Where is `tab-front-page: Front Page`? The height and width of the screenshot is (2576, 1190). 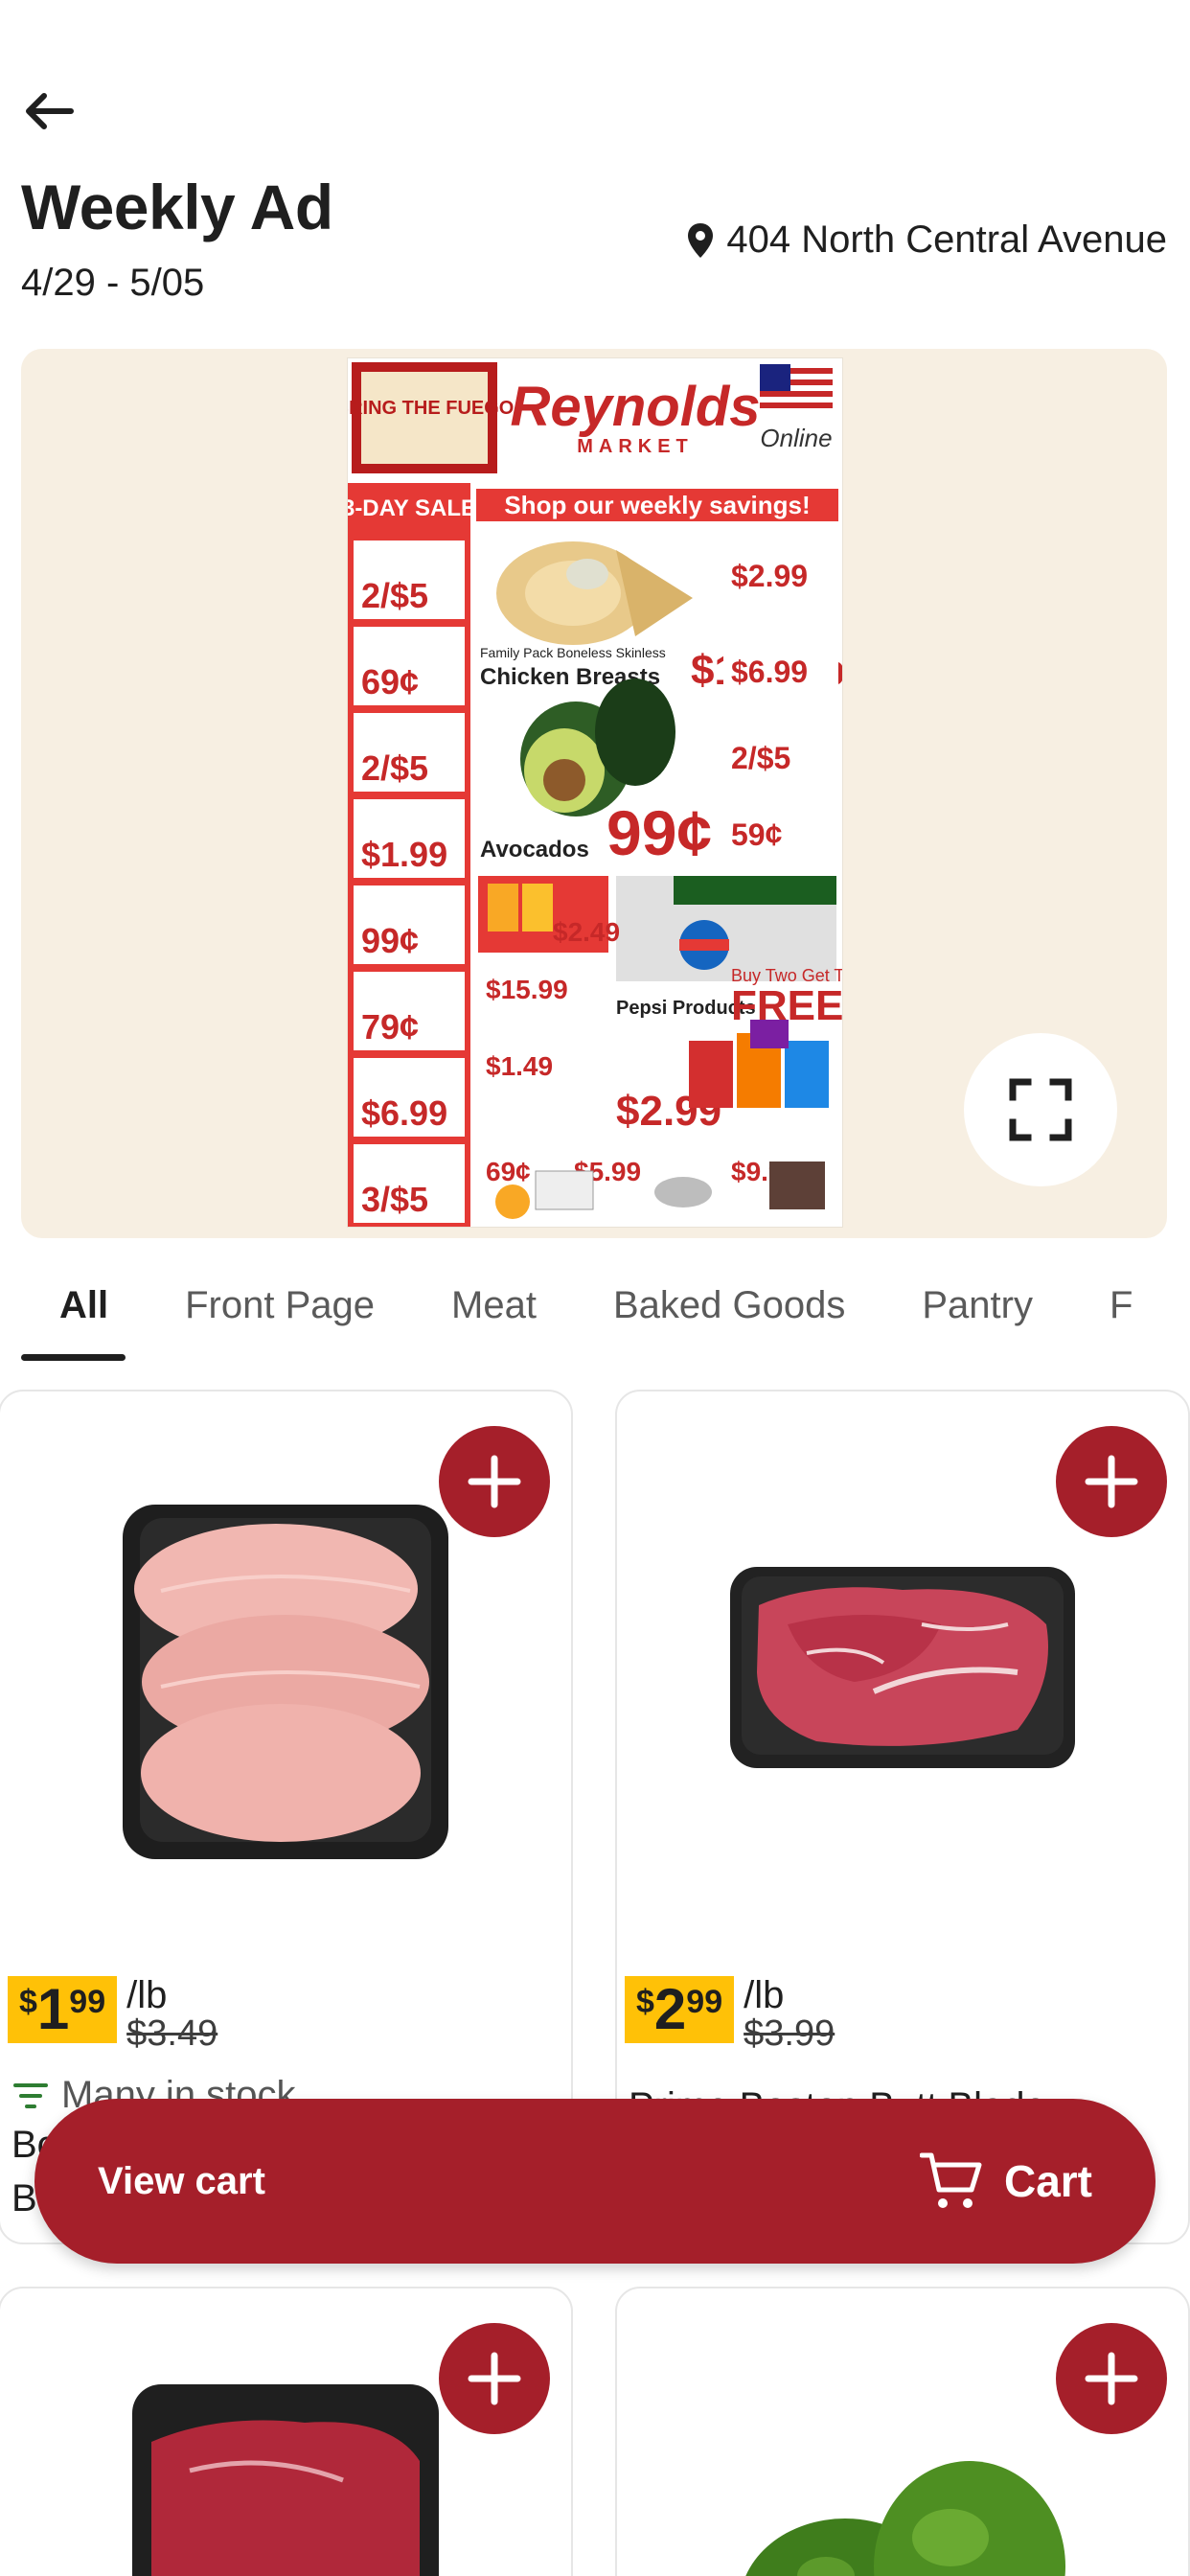
tab-front-page: Front Page is located at coordinates (280, 1305).